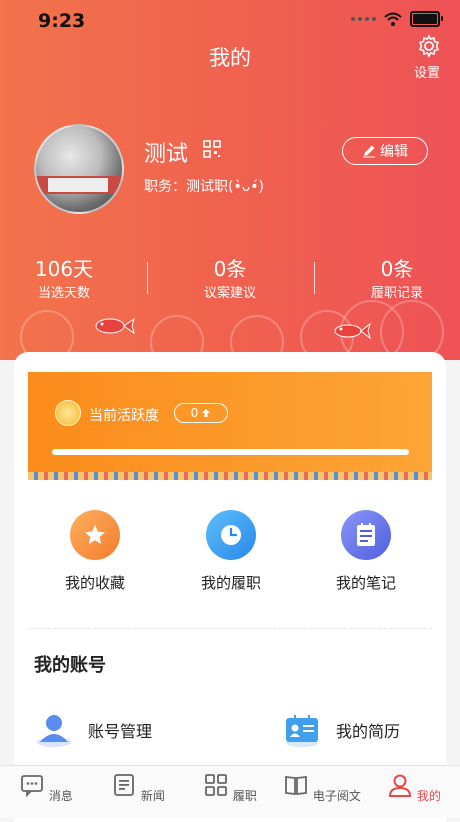 The image size is (460, 822). Describe the element at coordinates (54, 731) in the screenshot. I see `user-icon` at that location.